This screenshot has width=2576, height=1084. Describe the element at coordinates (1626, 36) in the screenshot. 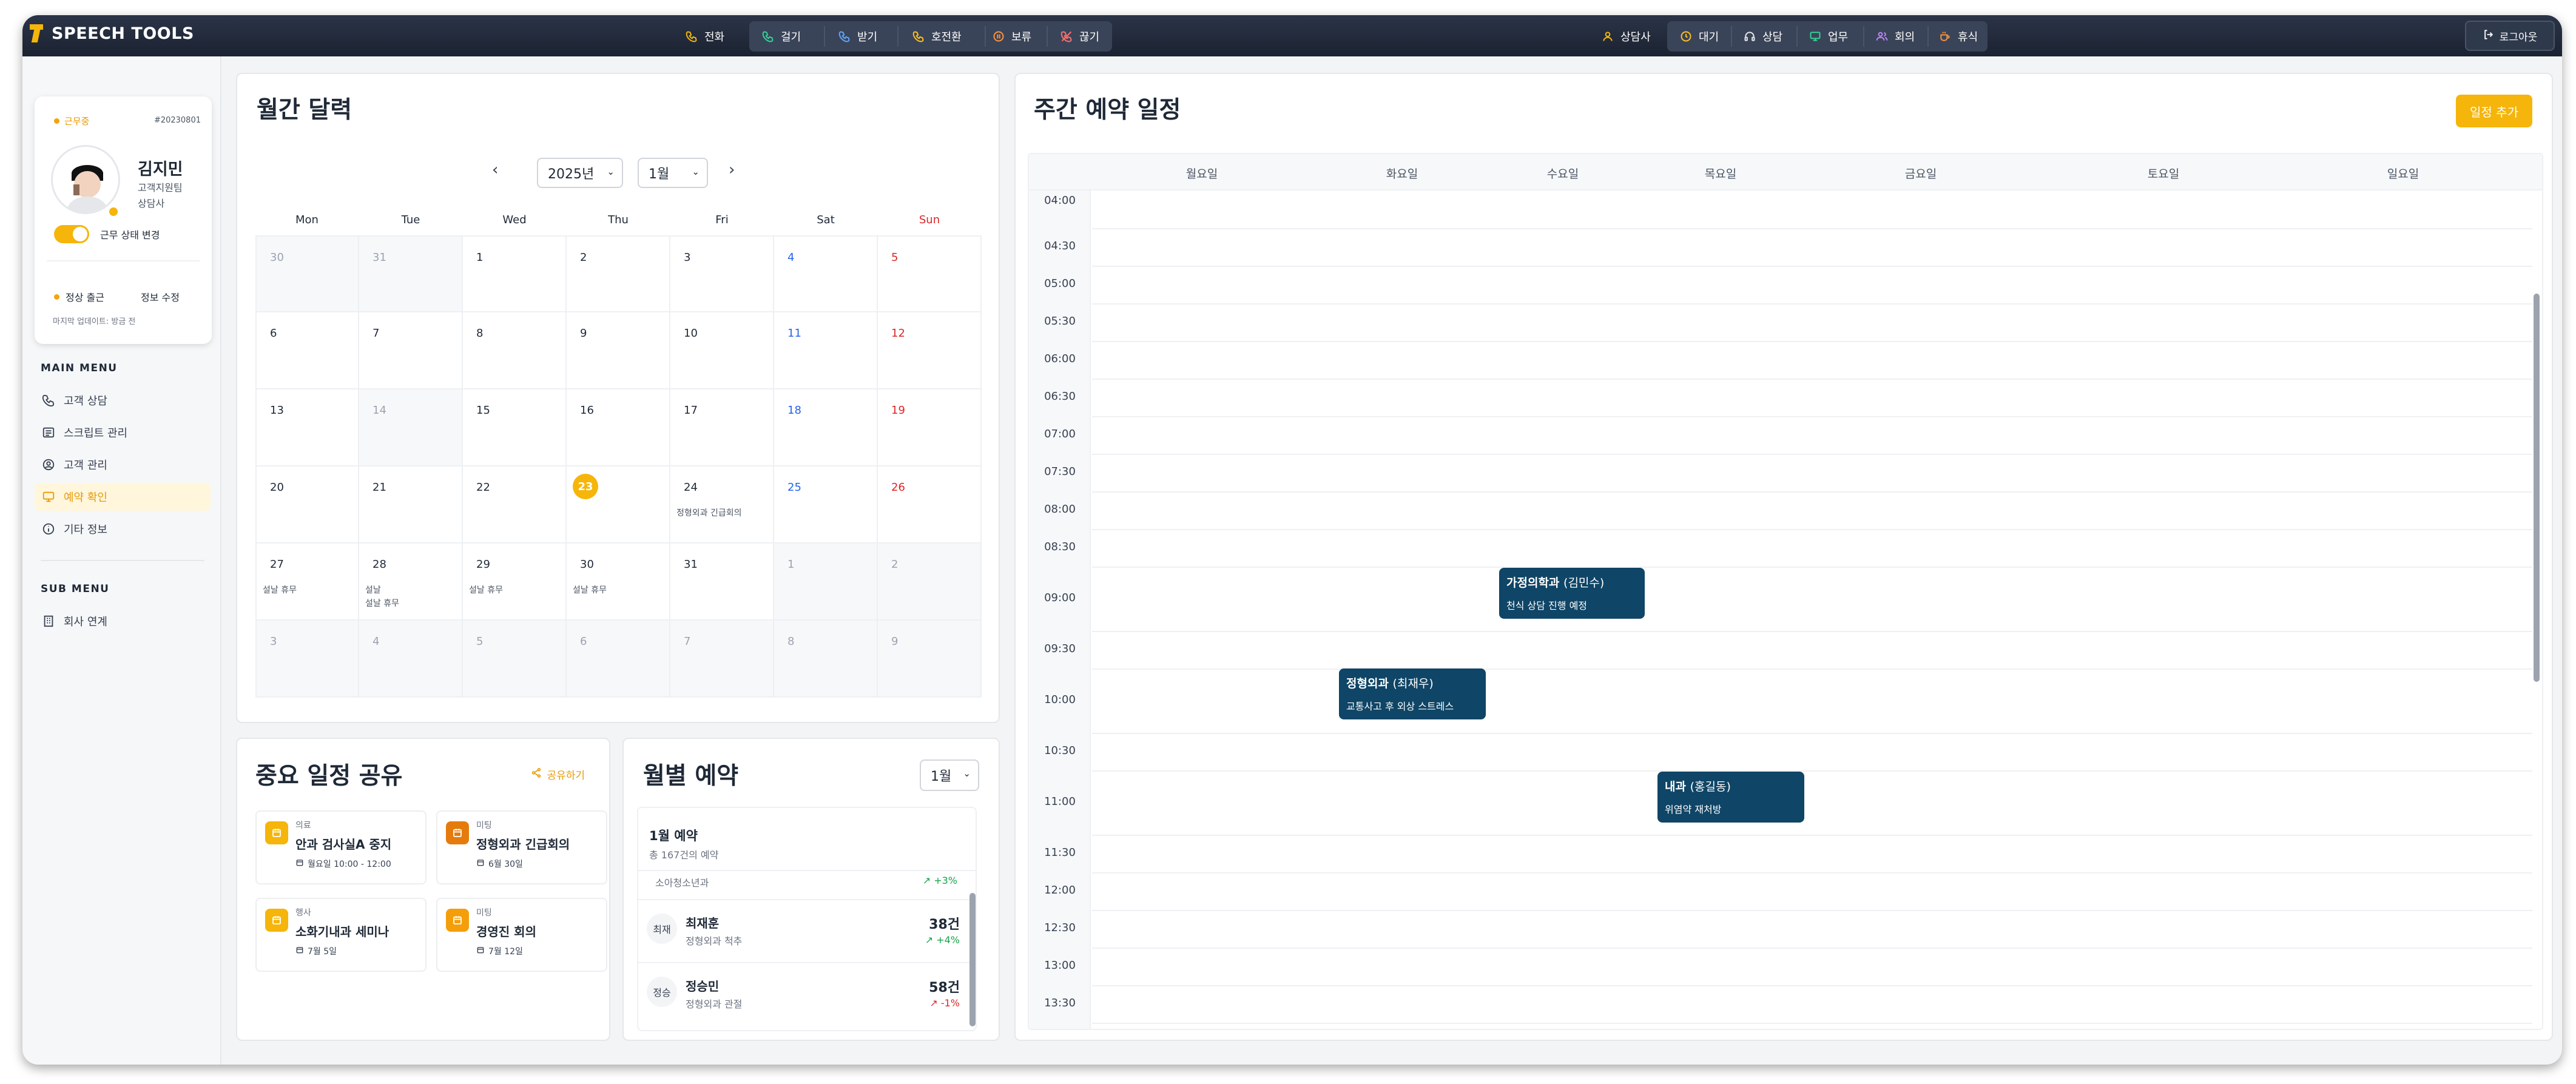

I see `agent-main-button: 상담사` at that location.